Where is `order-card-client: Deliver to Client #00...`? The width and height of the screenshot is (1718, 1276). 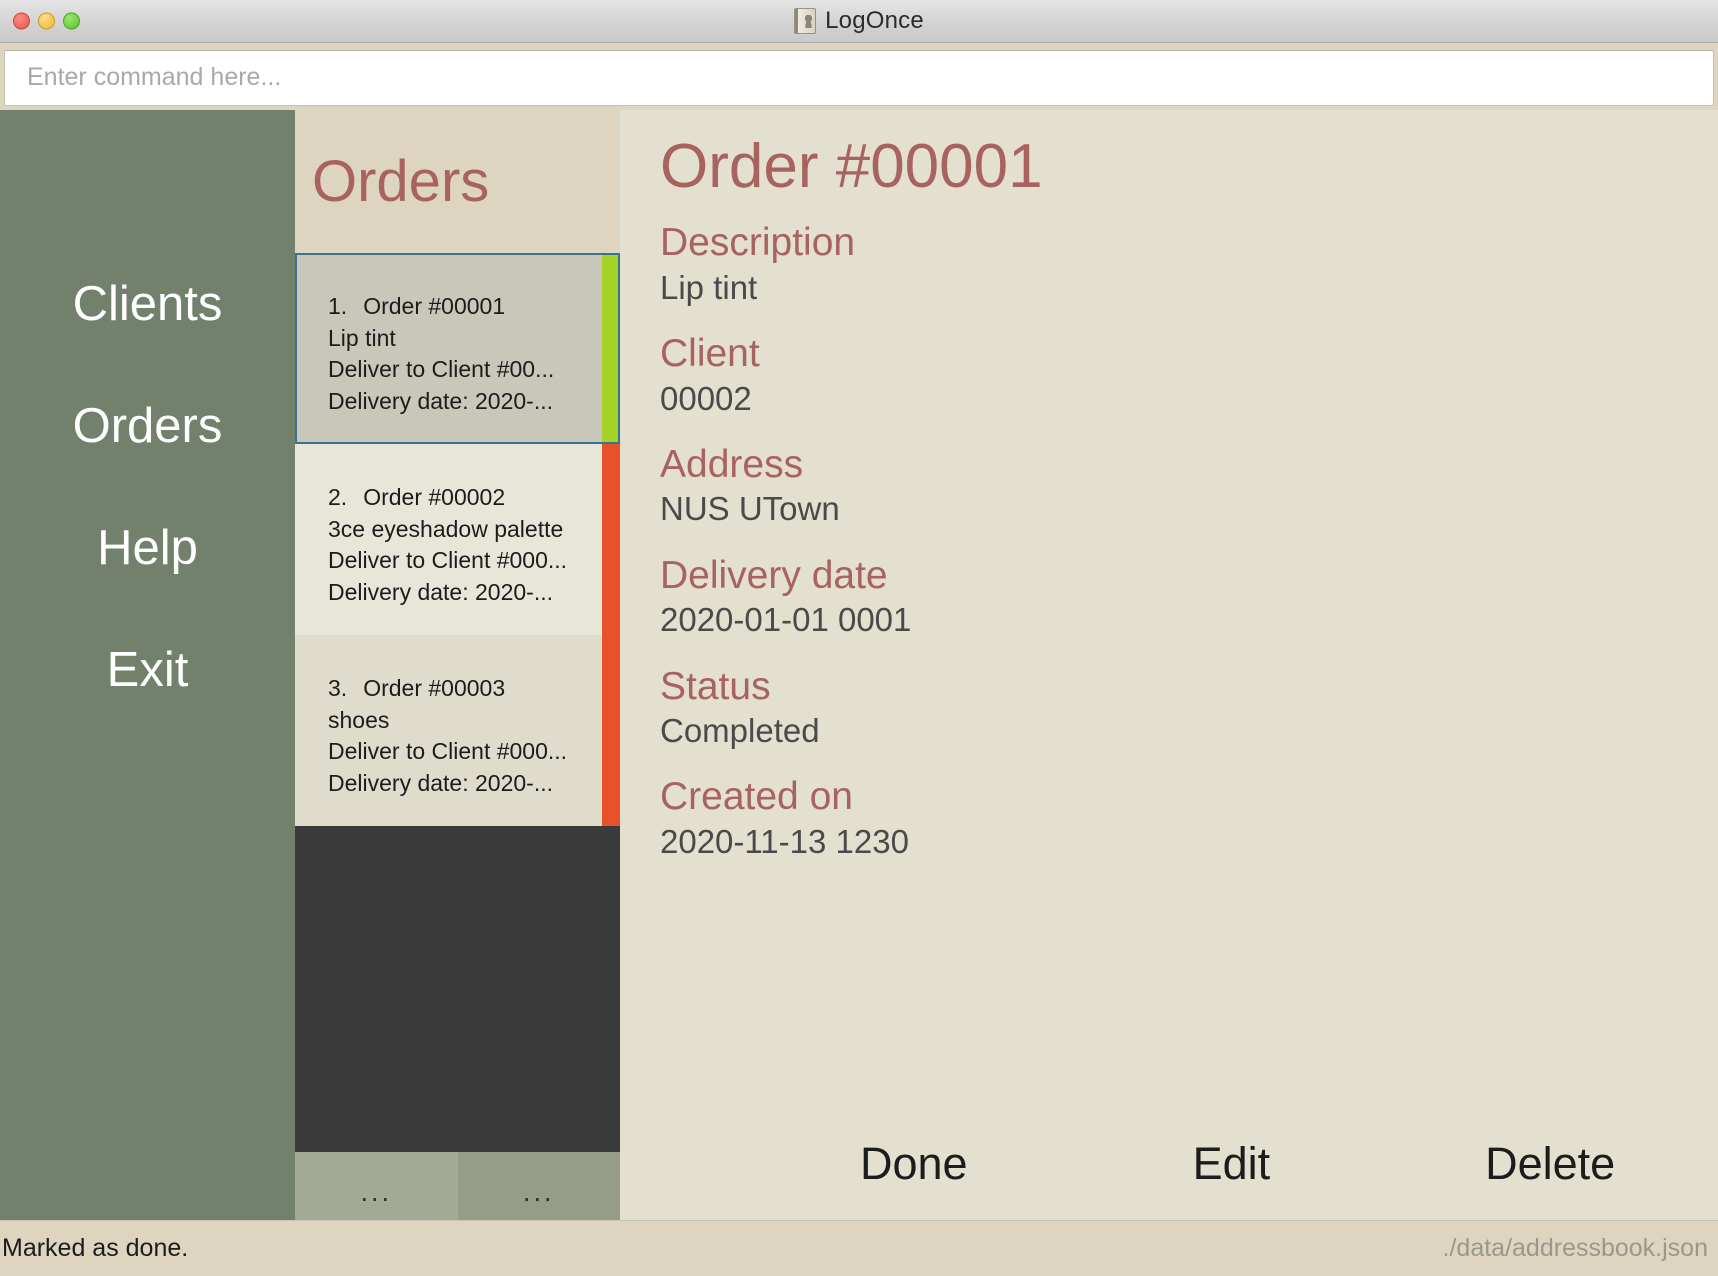 order-card-client: Deliver to Client #00... is located at coordinates (441, 369).